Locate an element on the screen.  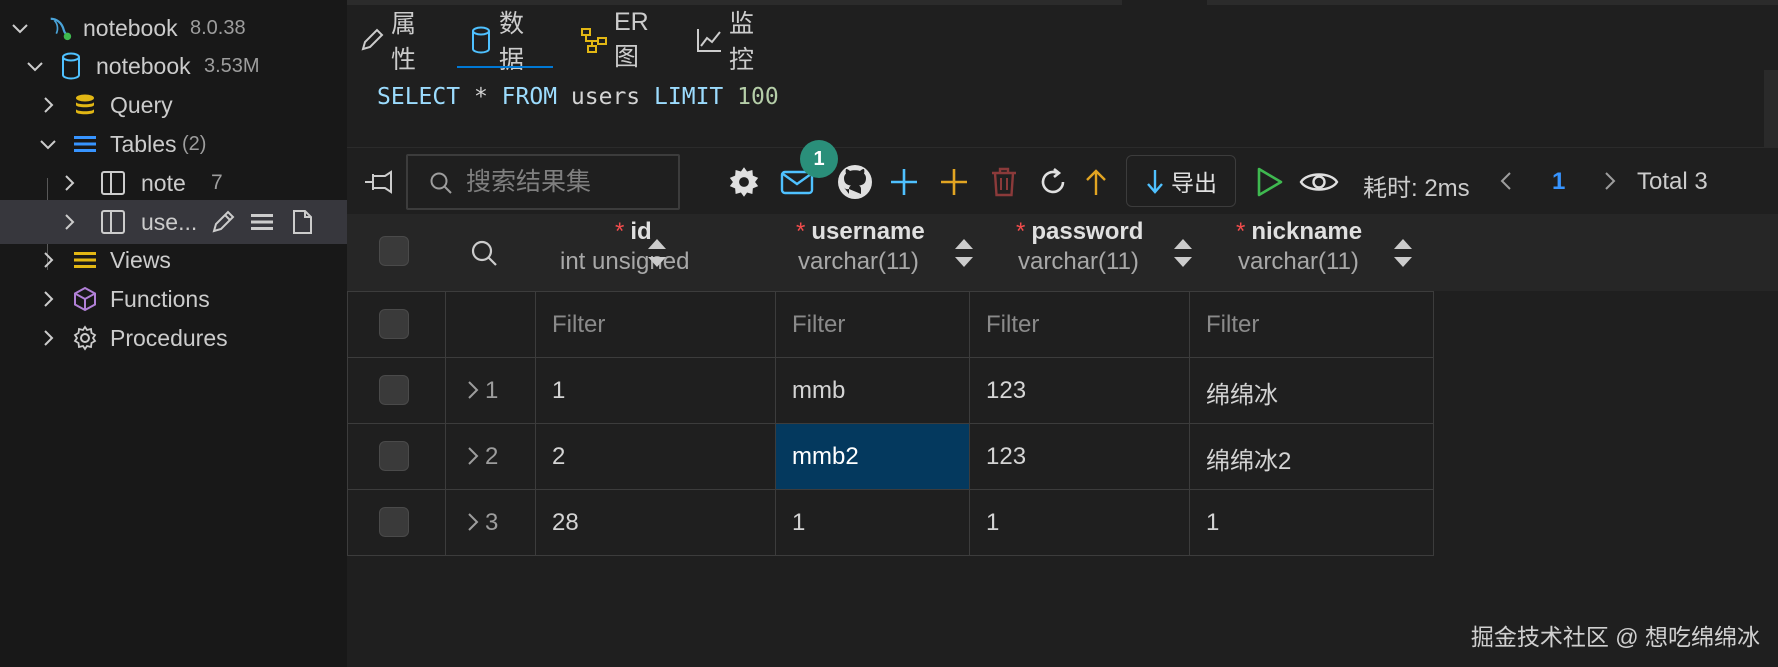
table-note-count: 7 is located at coordinates (217, 182).